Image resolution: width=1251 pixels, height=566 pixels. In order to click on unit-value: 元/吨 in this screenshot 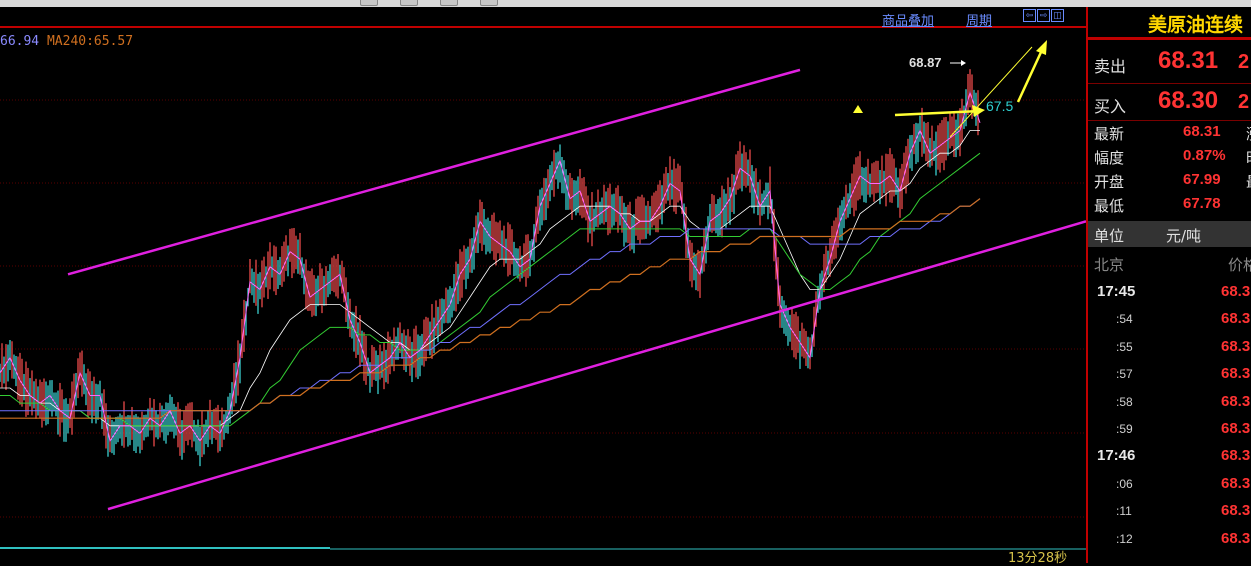, I will do `click(1184, 236)`.